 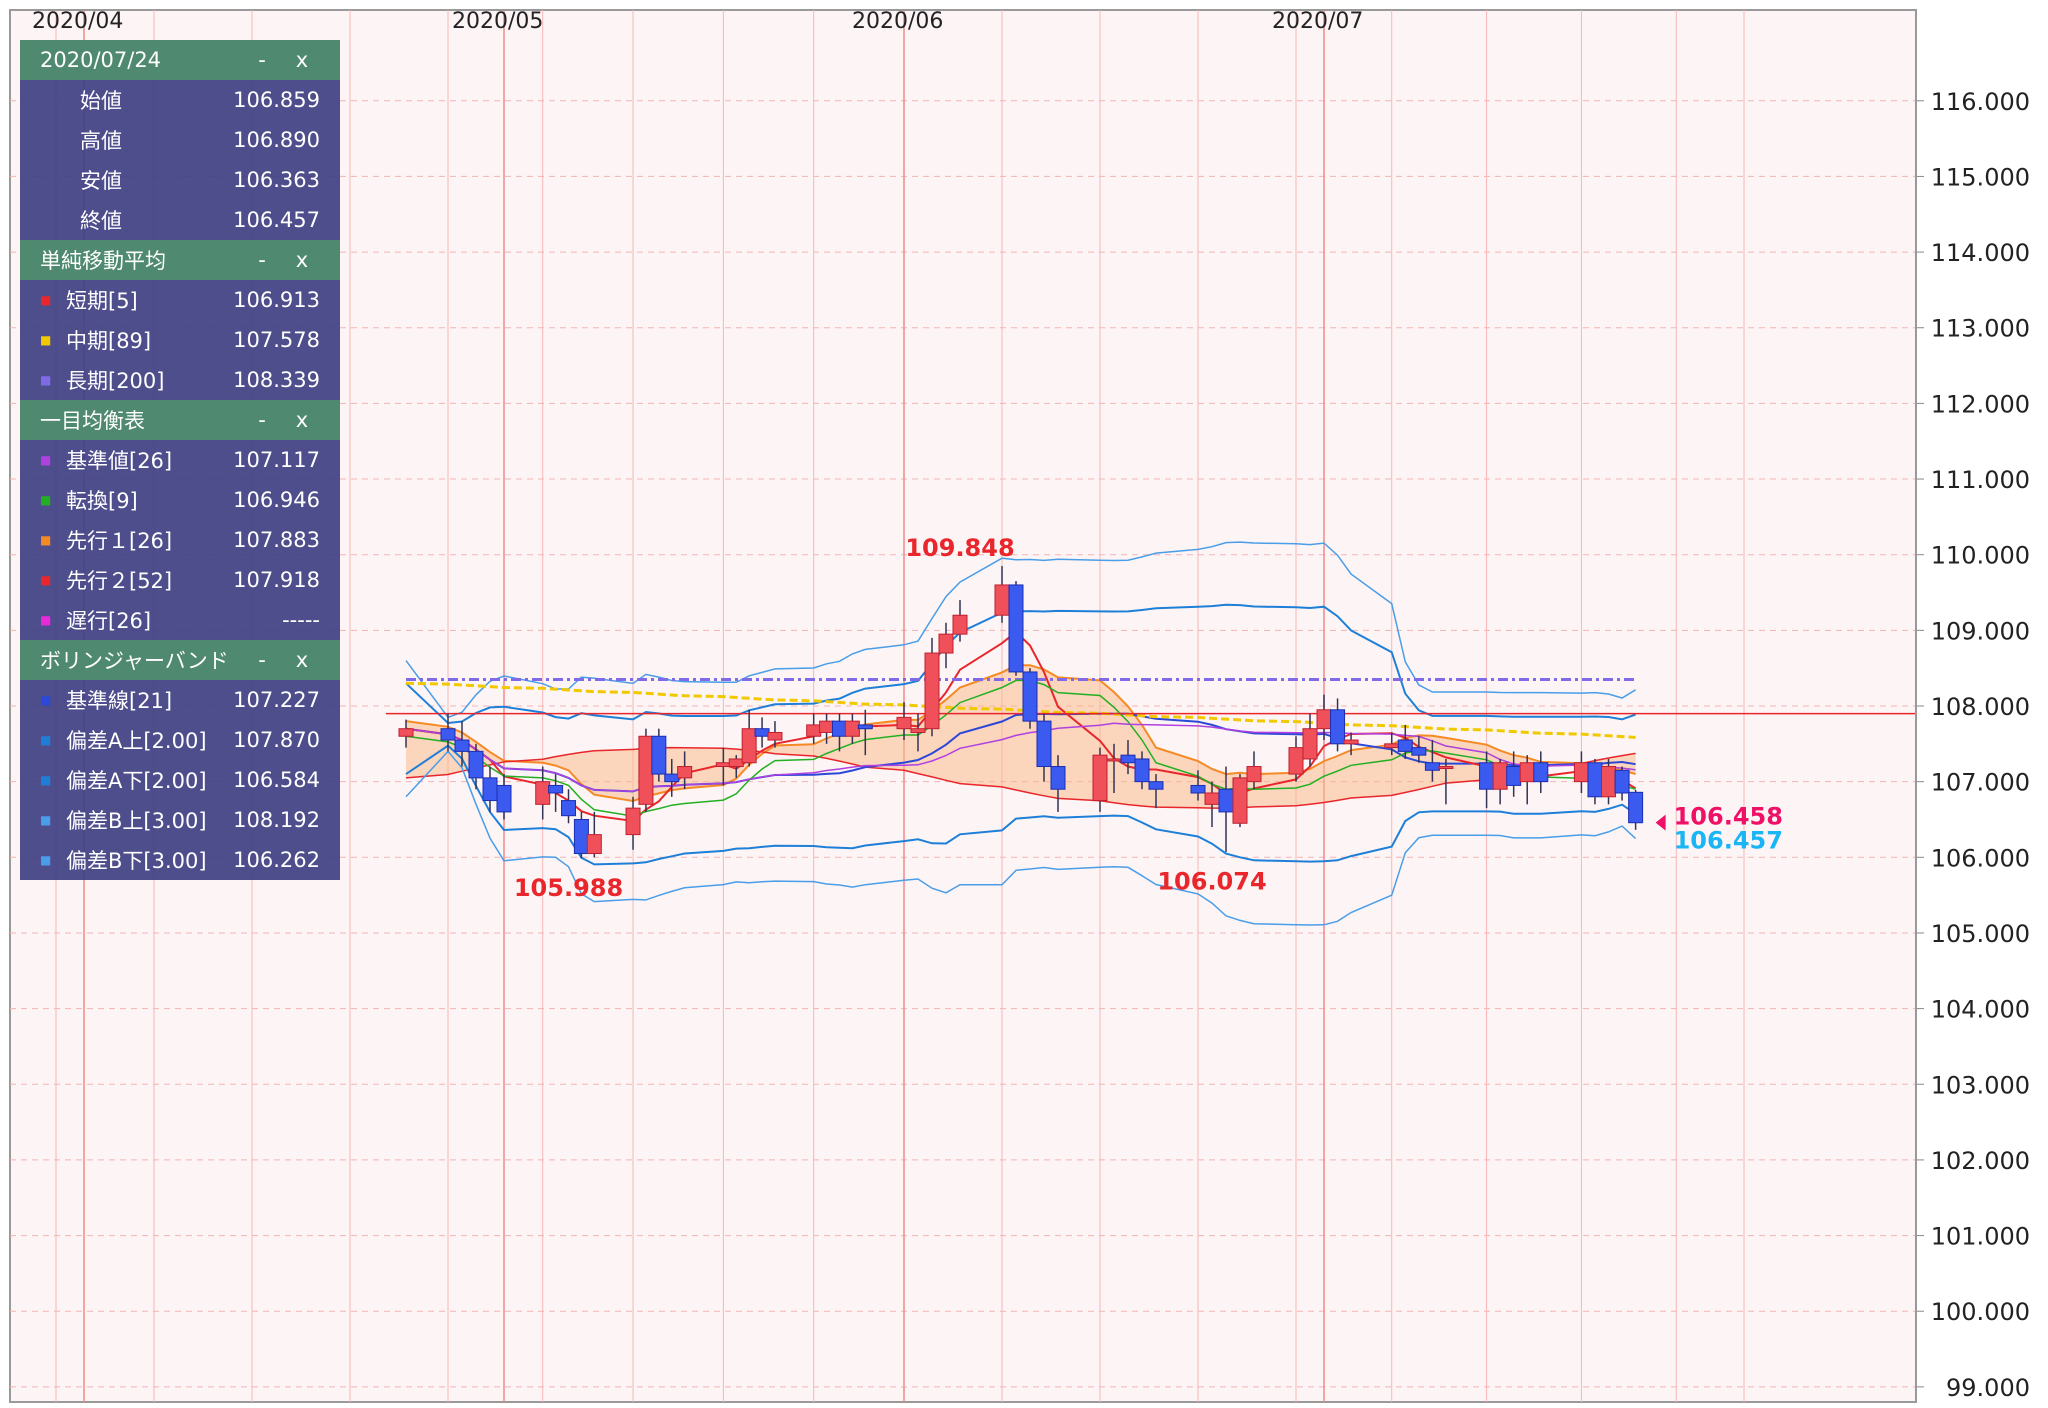 I want to click on ichimoku-panel-header: 一目均衡表 - x, so click(x=180, y=420).